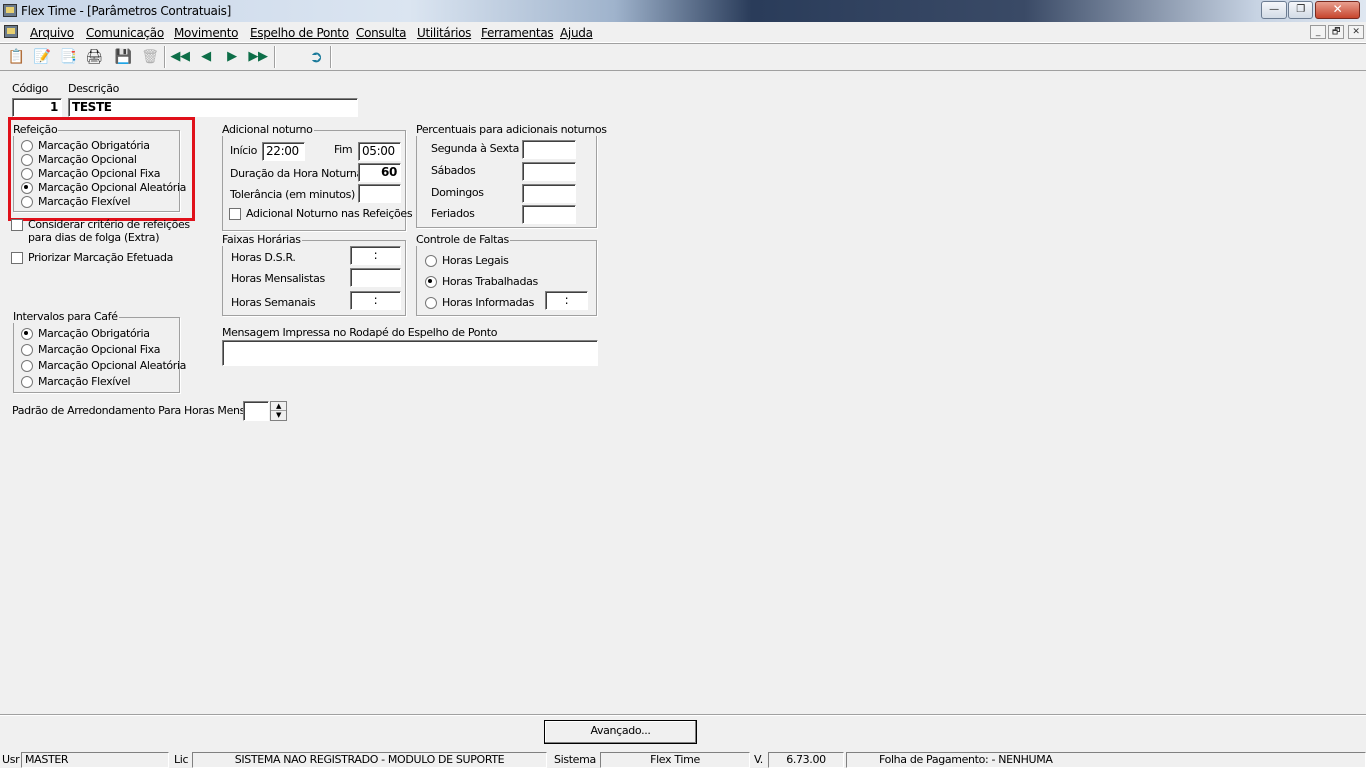  What do you see at coordinates (475, 148) in the screenshot?
I see `segunda-sexta-label: Segunda à Sexta` at bounding box center [475, 148].